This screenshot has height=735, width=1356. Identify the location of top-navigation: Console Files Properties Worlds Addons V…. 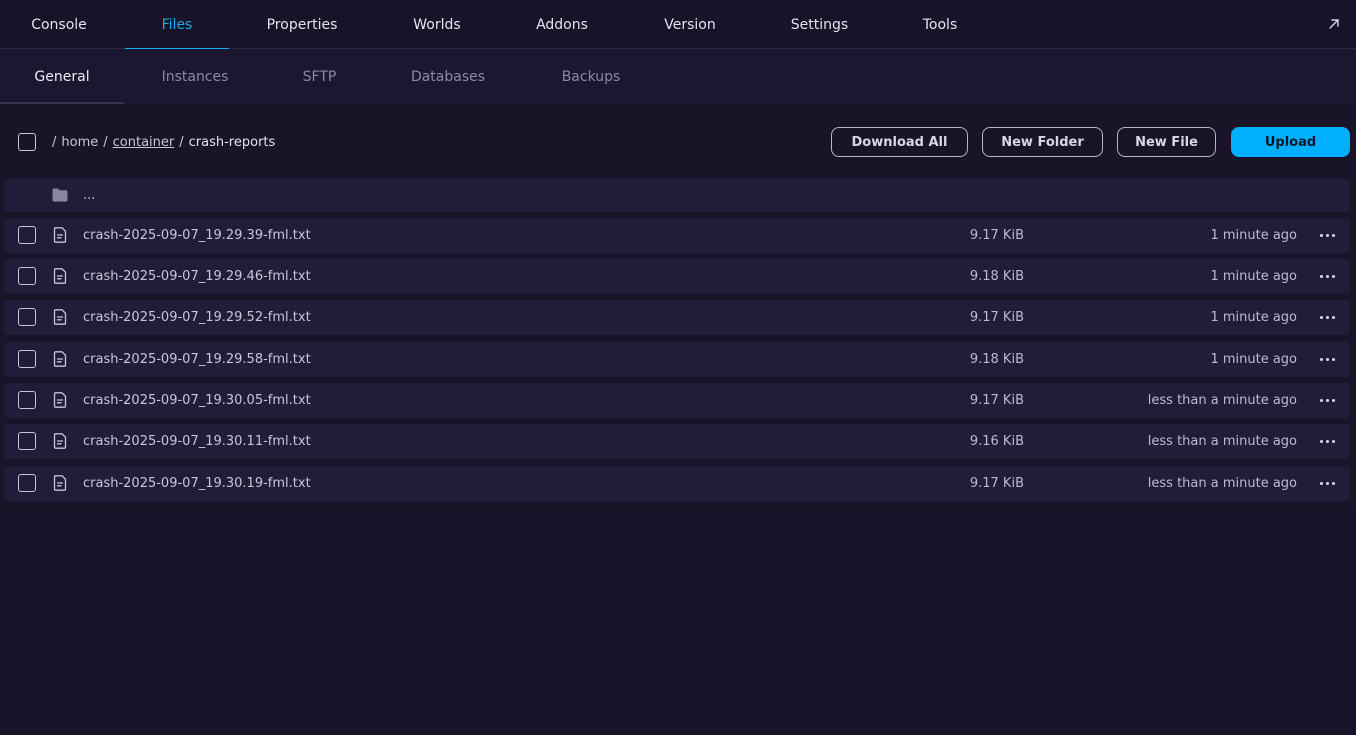
(678, 25).